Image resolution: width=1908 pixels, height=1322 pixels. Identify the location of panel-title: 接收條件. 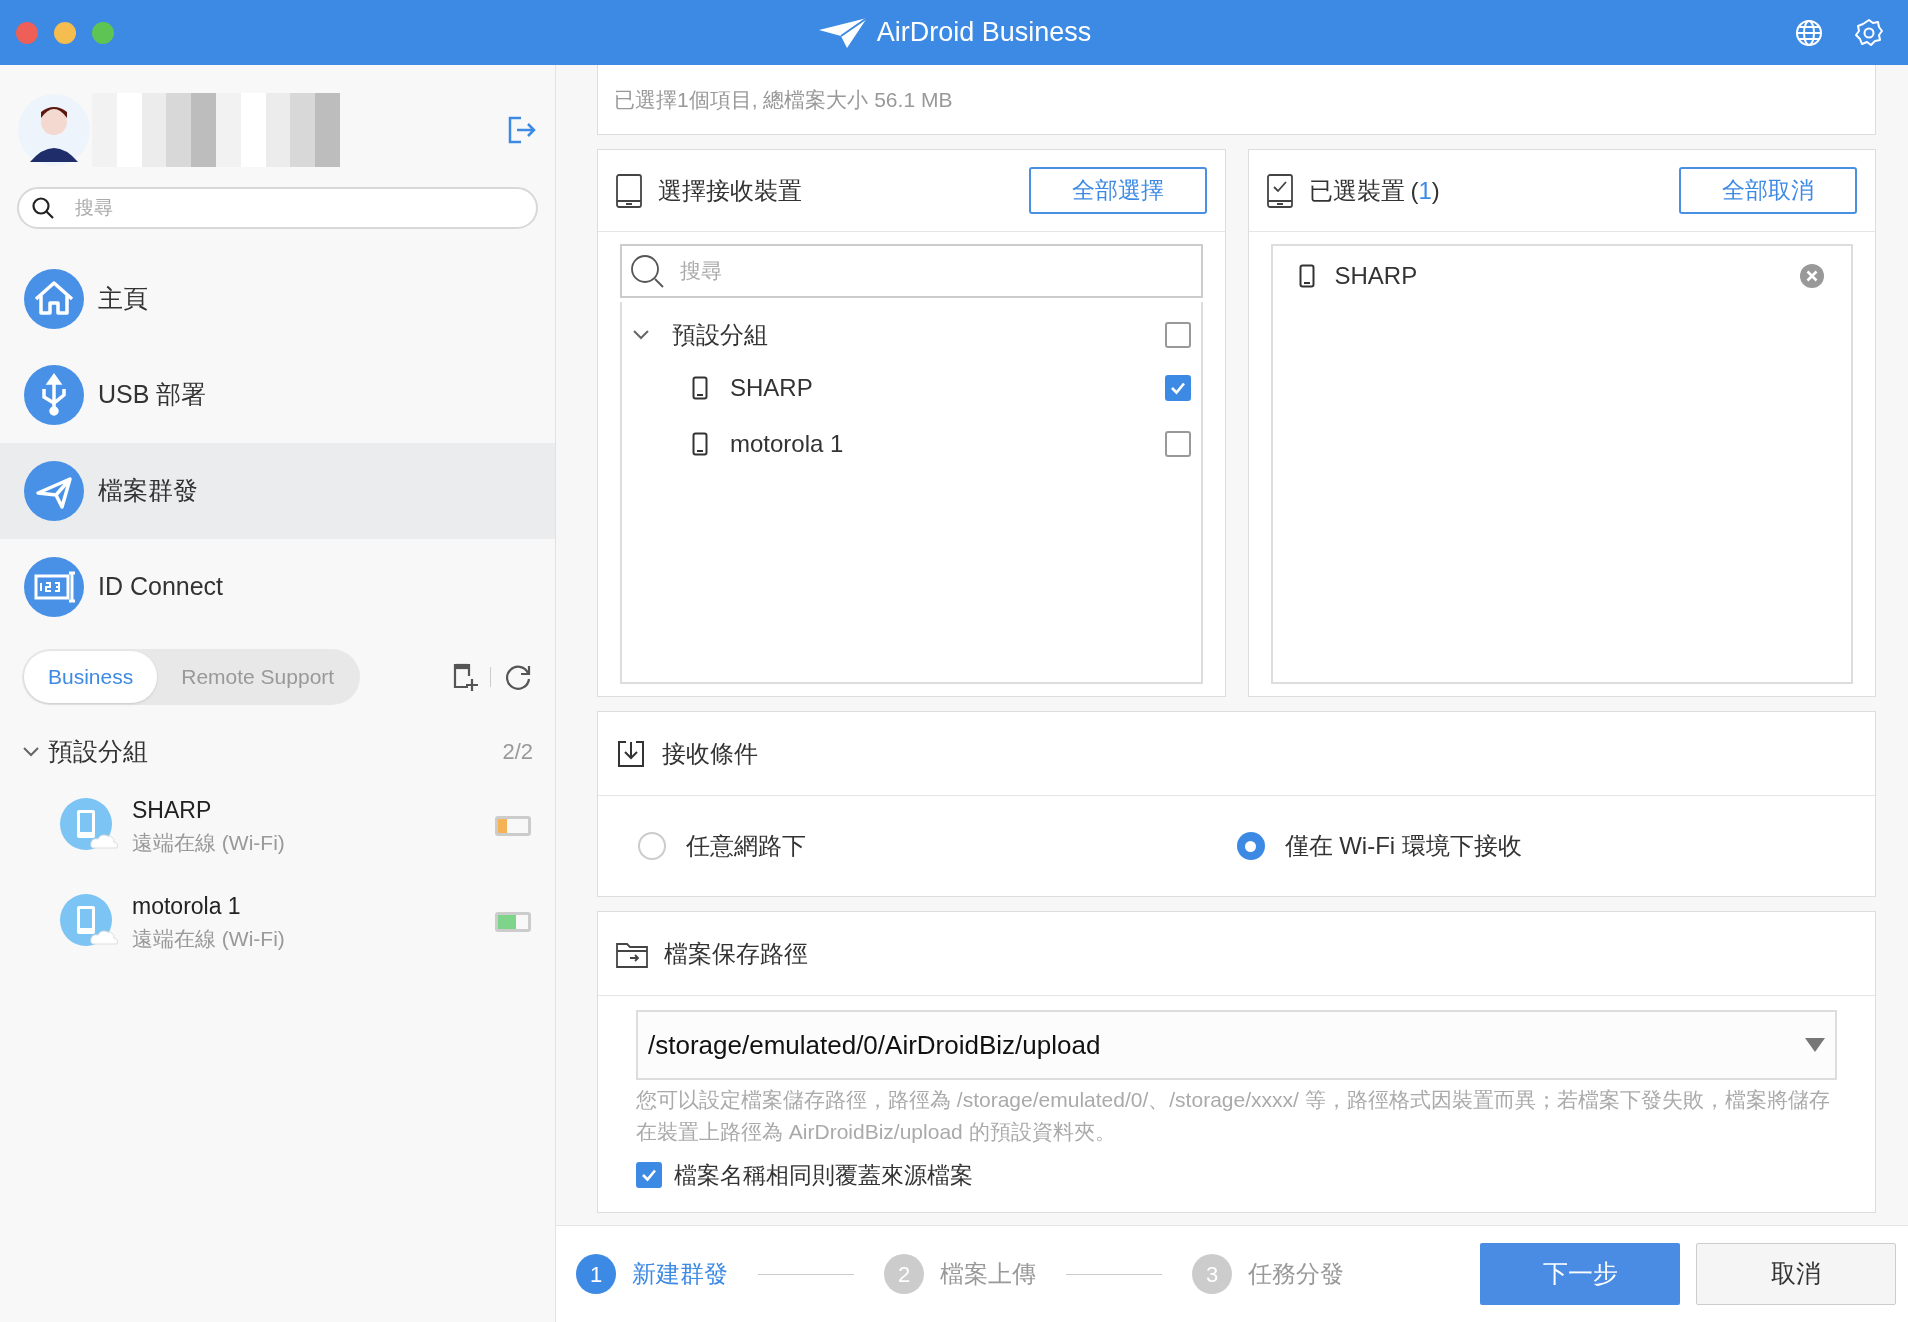
(710, 753).